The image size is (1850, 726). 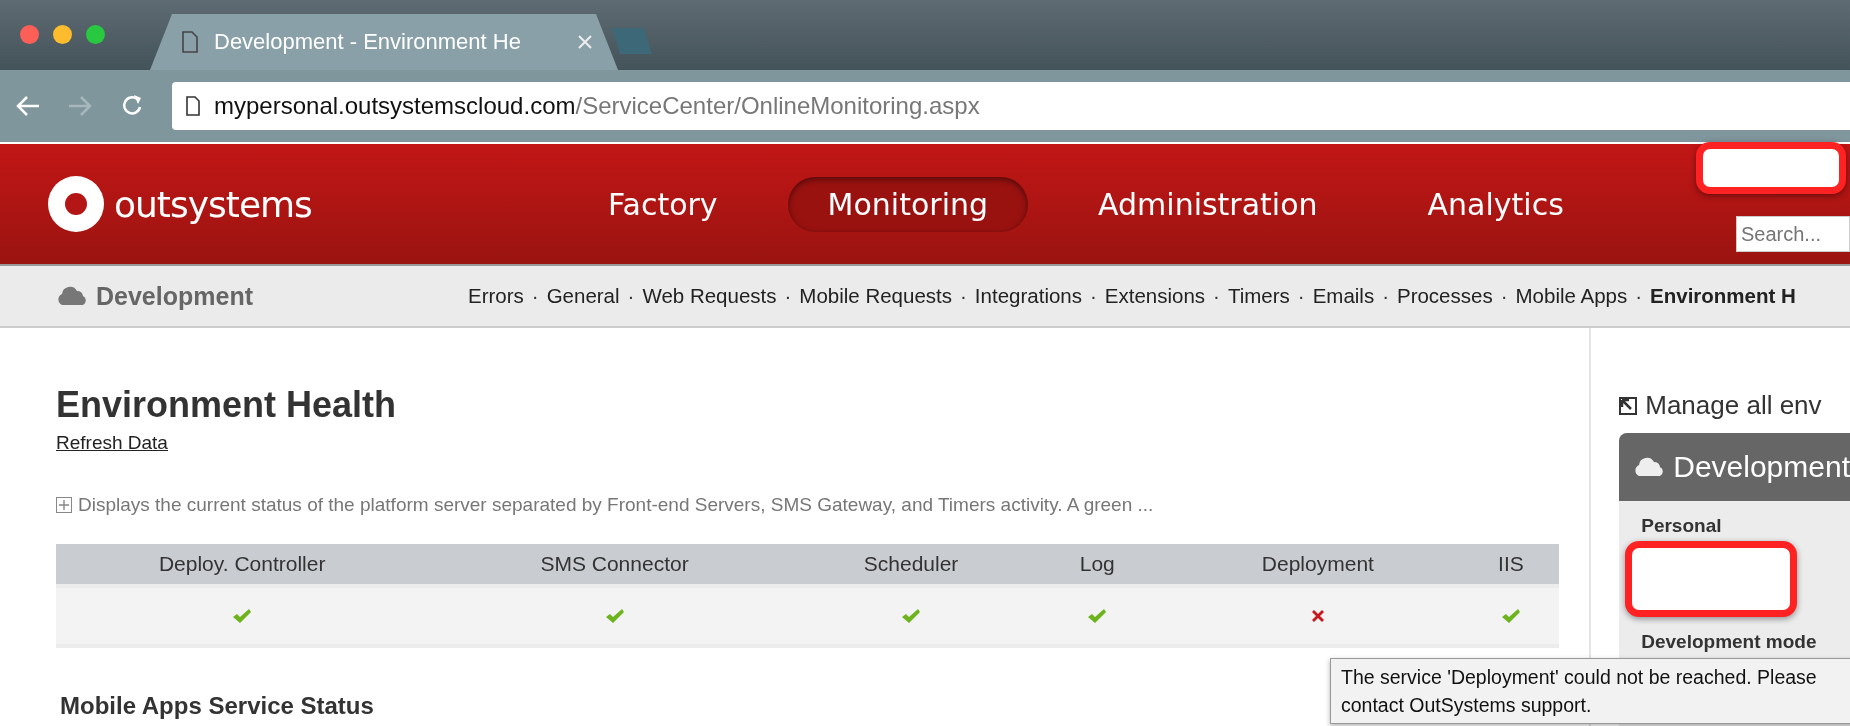 I want to click on external-icon, so click(x=1628, y=405).